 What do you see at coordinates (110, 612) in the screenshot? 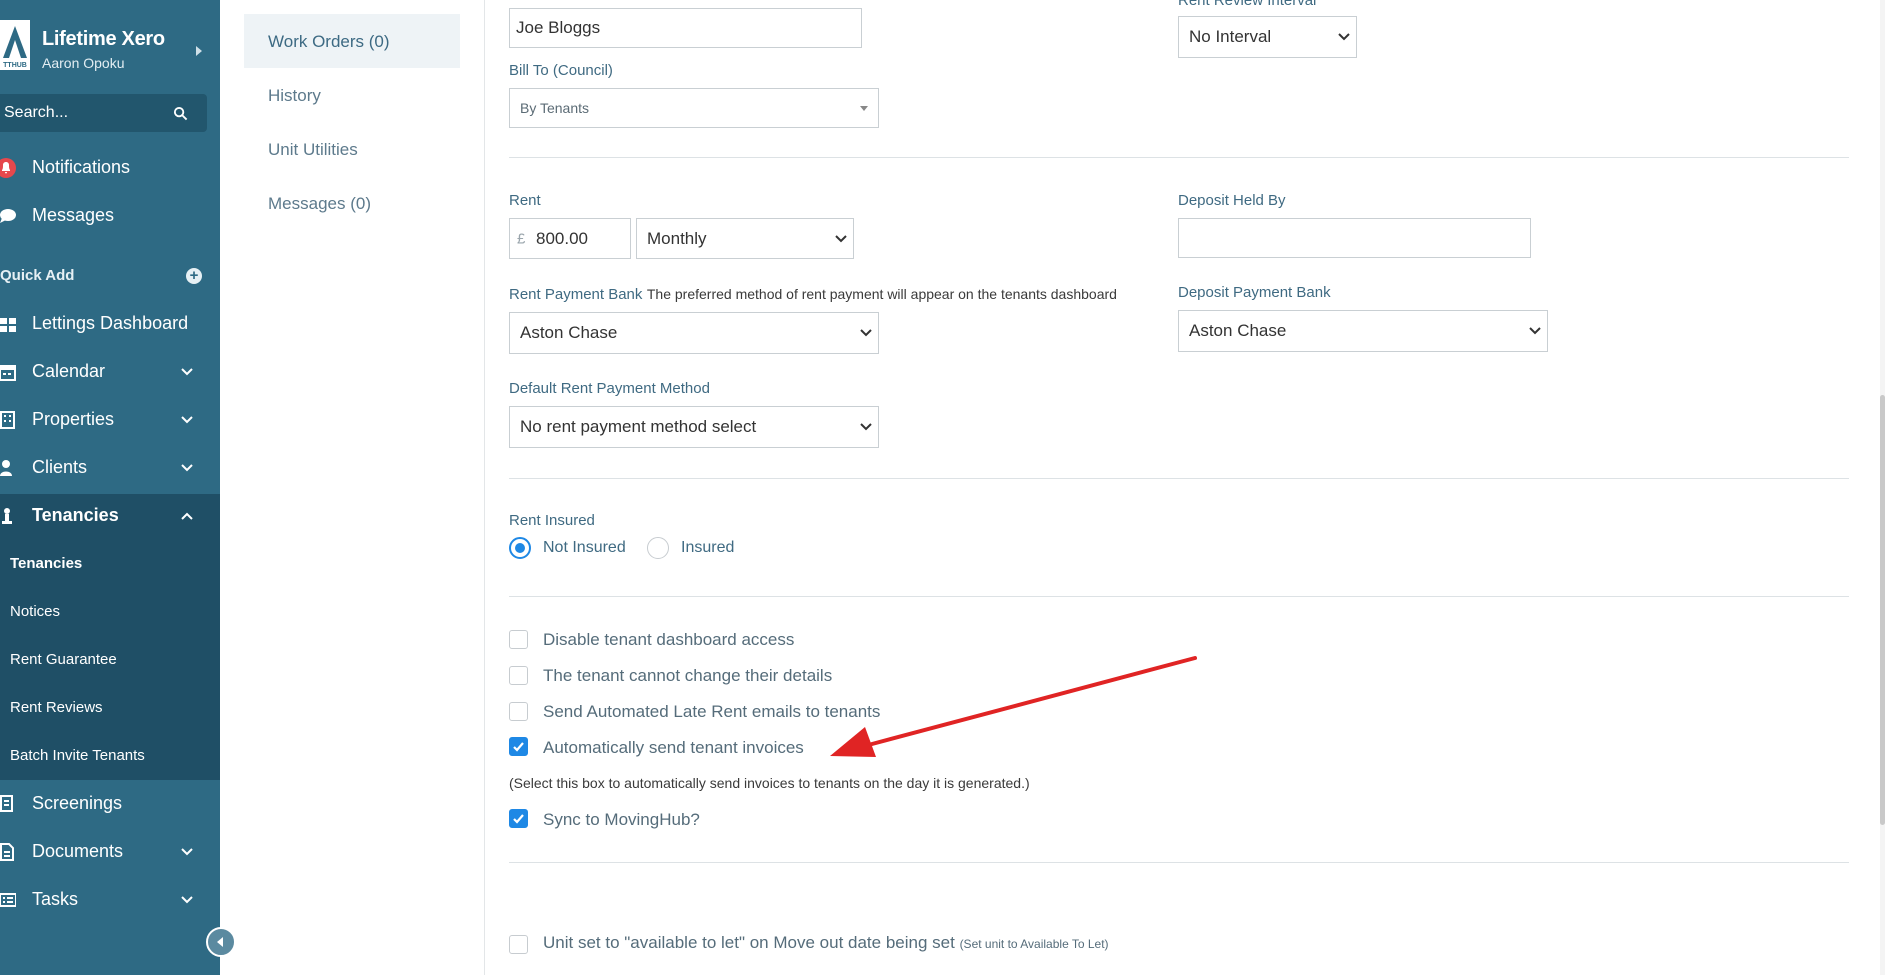
I see `sidebar-subitem-notices: Notices` at bounding box center [110, 612].